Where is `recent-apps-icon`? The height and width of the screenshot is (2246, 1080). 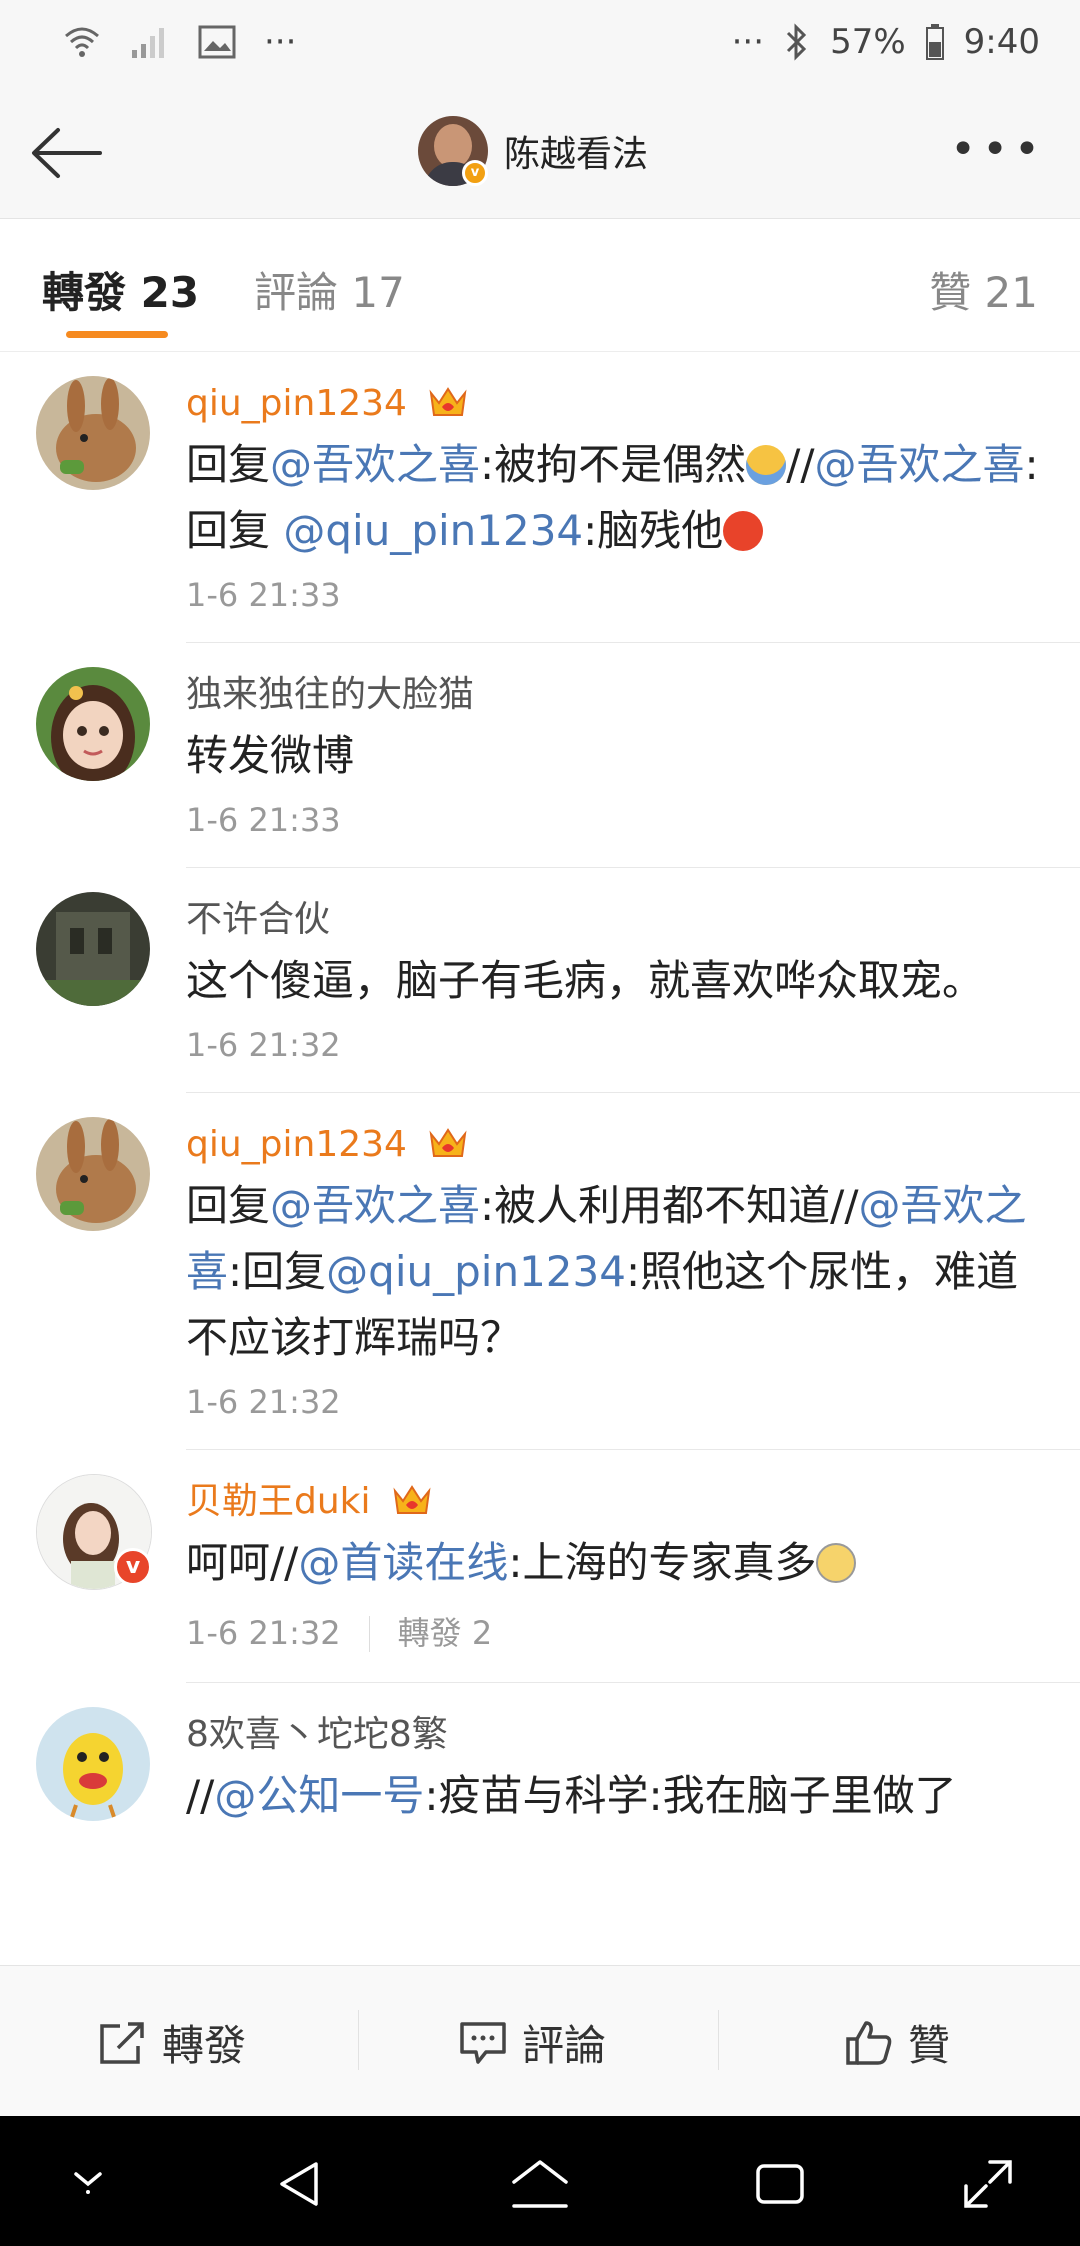 recent-apps-icon is located at coordinates (780, 2184).